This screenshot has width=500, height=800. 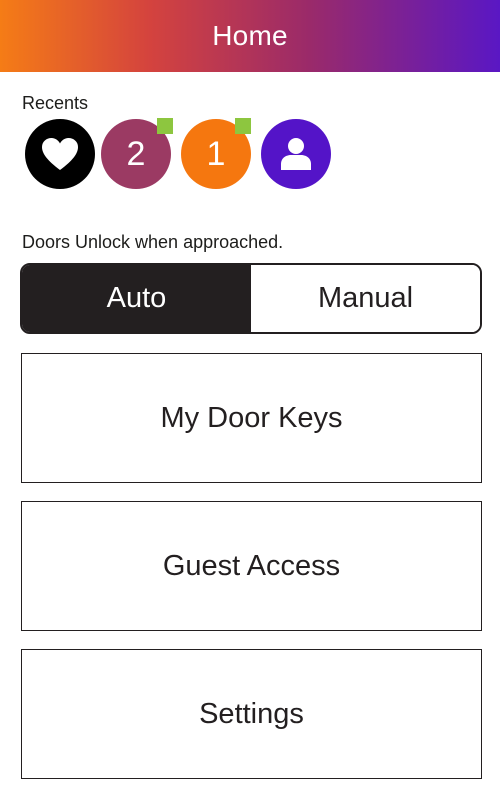 What do you see at coordinates (251, 714) in the screenshot?
I see `settings-button: Settings` at bounding box center [251, 714].